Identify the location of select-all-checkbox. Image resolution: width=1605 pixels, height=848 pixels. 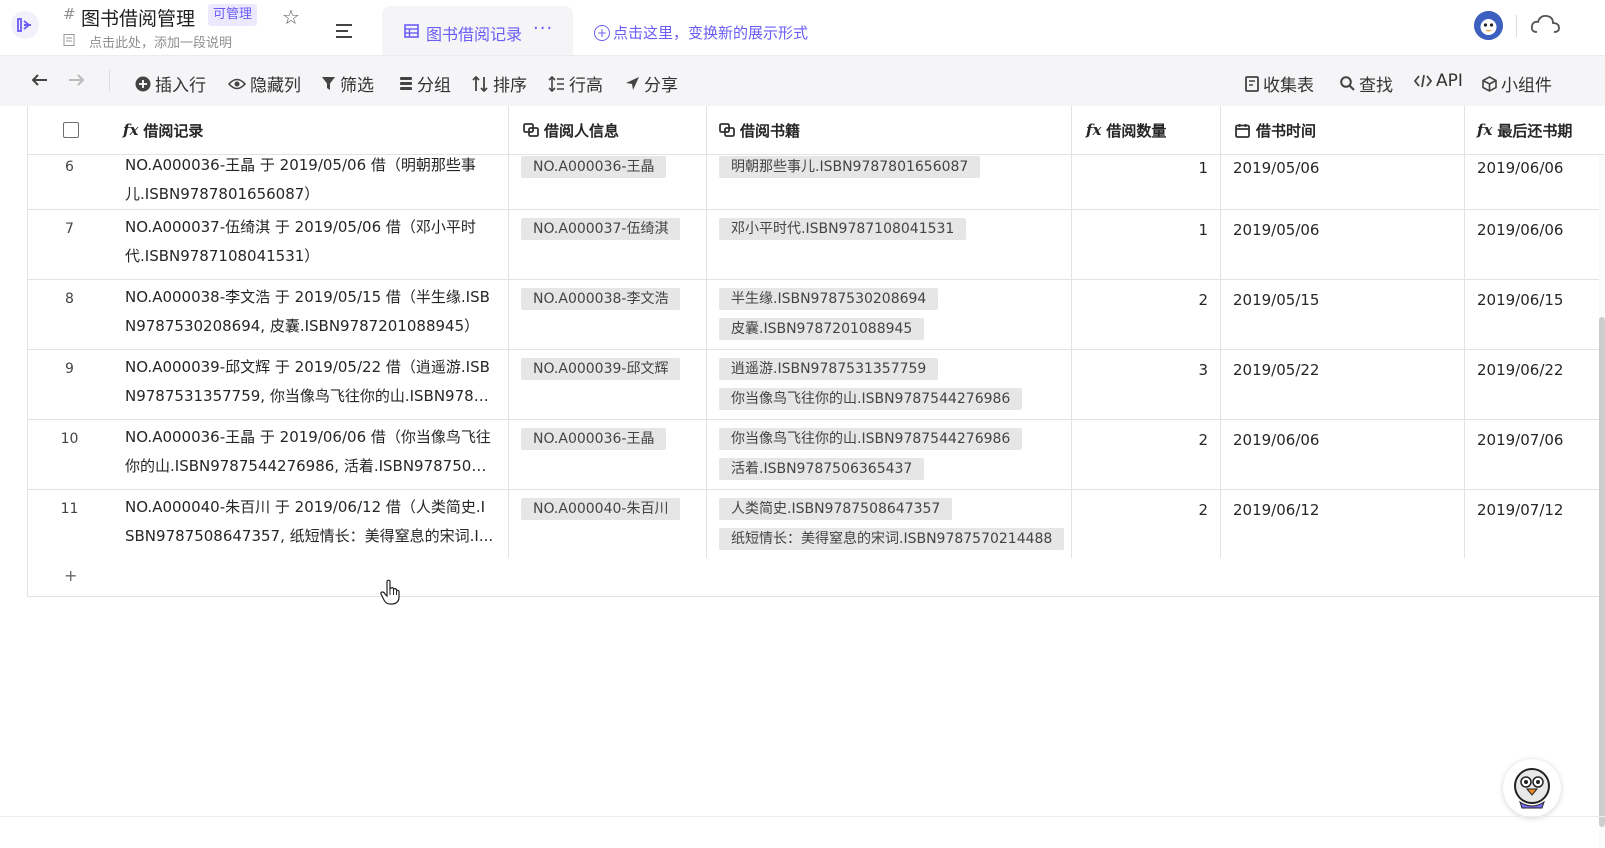
(71, 130).